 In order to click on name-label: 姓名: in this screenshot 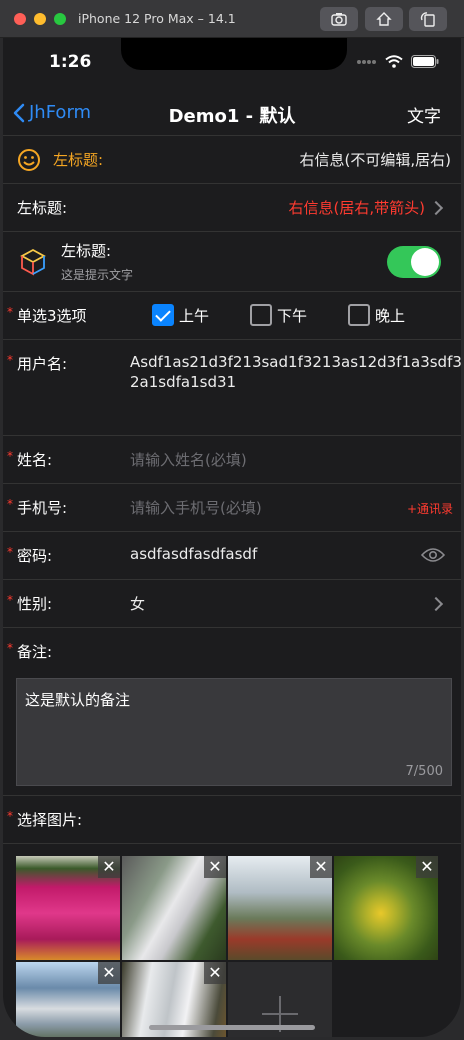, I will do `click(35, 460)`.